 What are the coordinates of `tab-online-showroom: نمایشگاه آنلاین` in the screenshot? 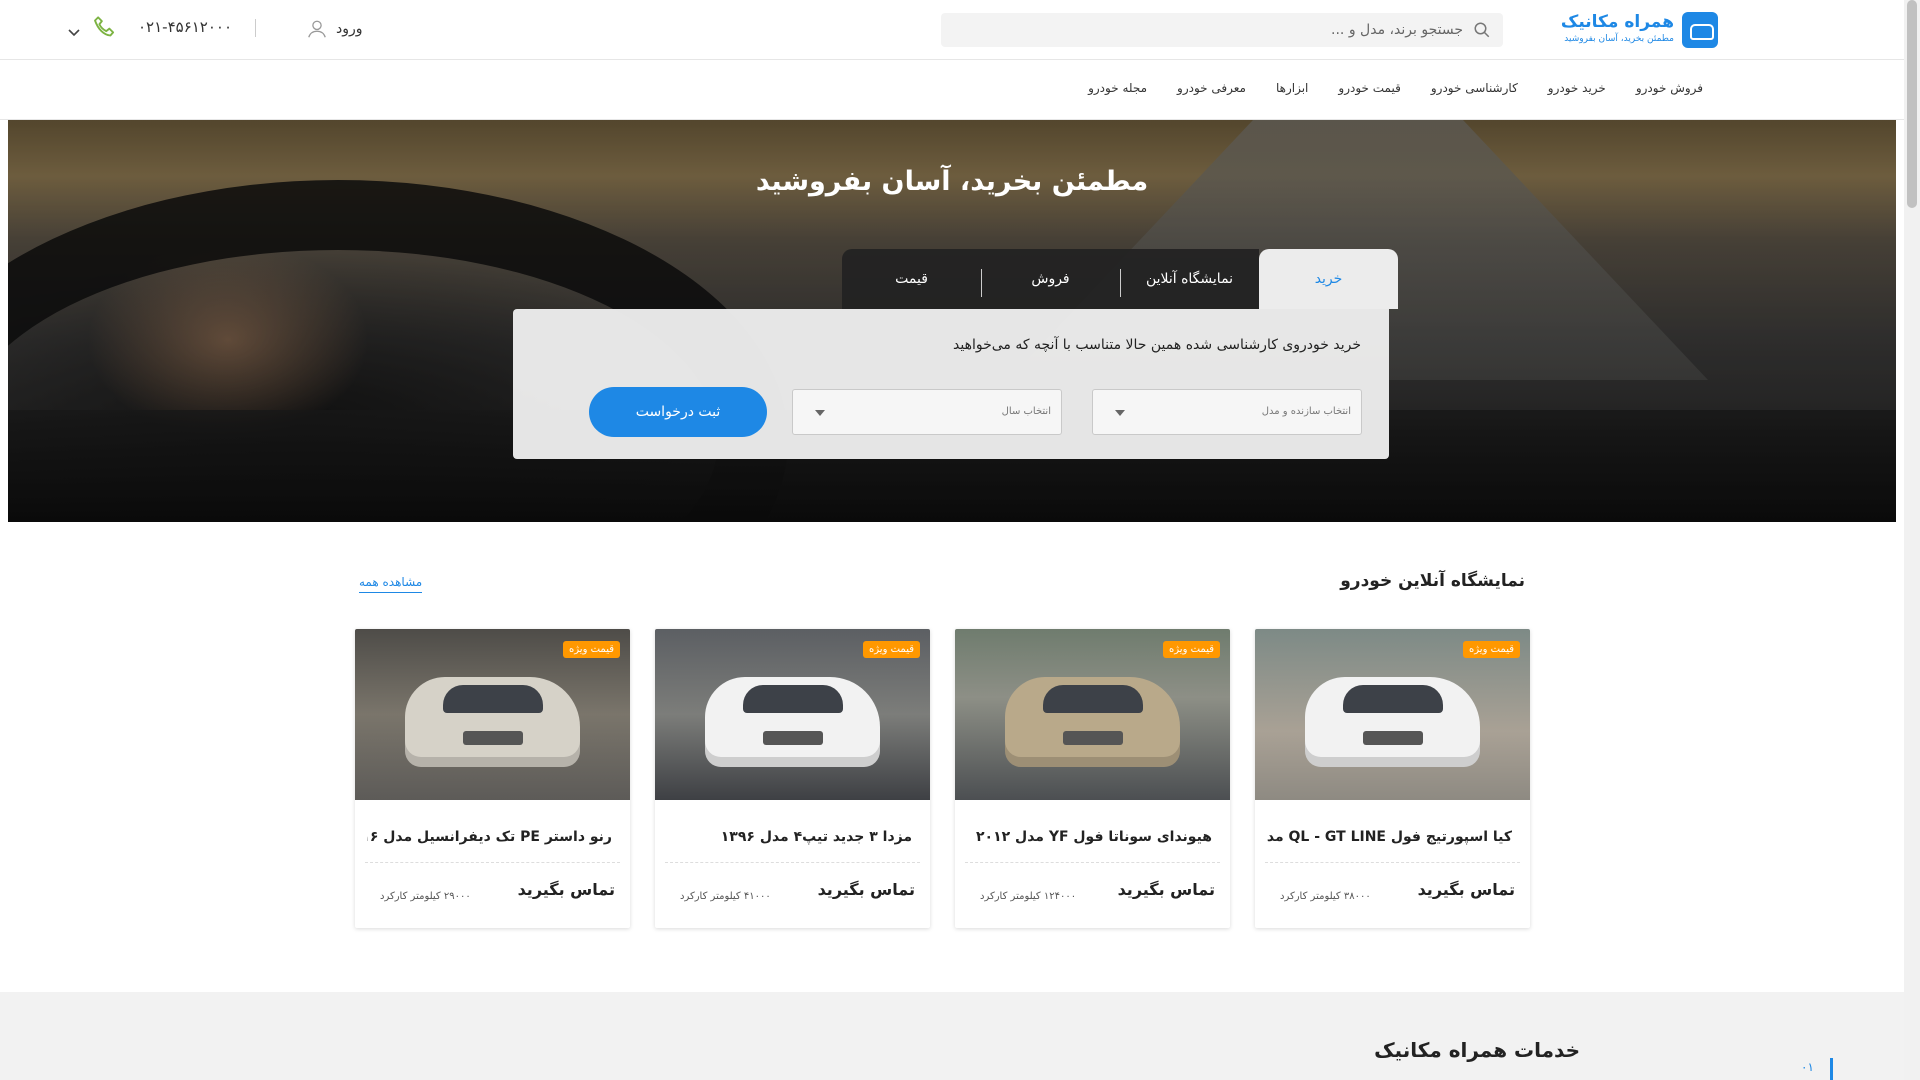 It's located at (1189, 279).